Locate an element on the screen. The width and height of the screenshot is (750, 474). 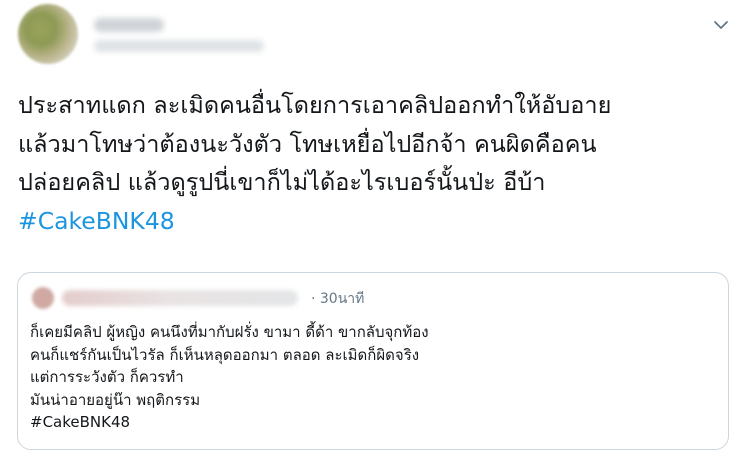
author-handle-blurred is located at coordinates (179, 46).